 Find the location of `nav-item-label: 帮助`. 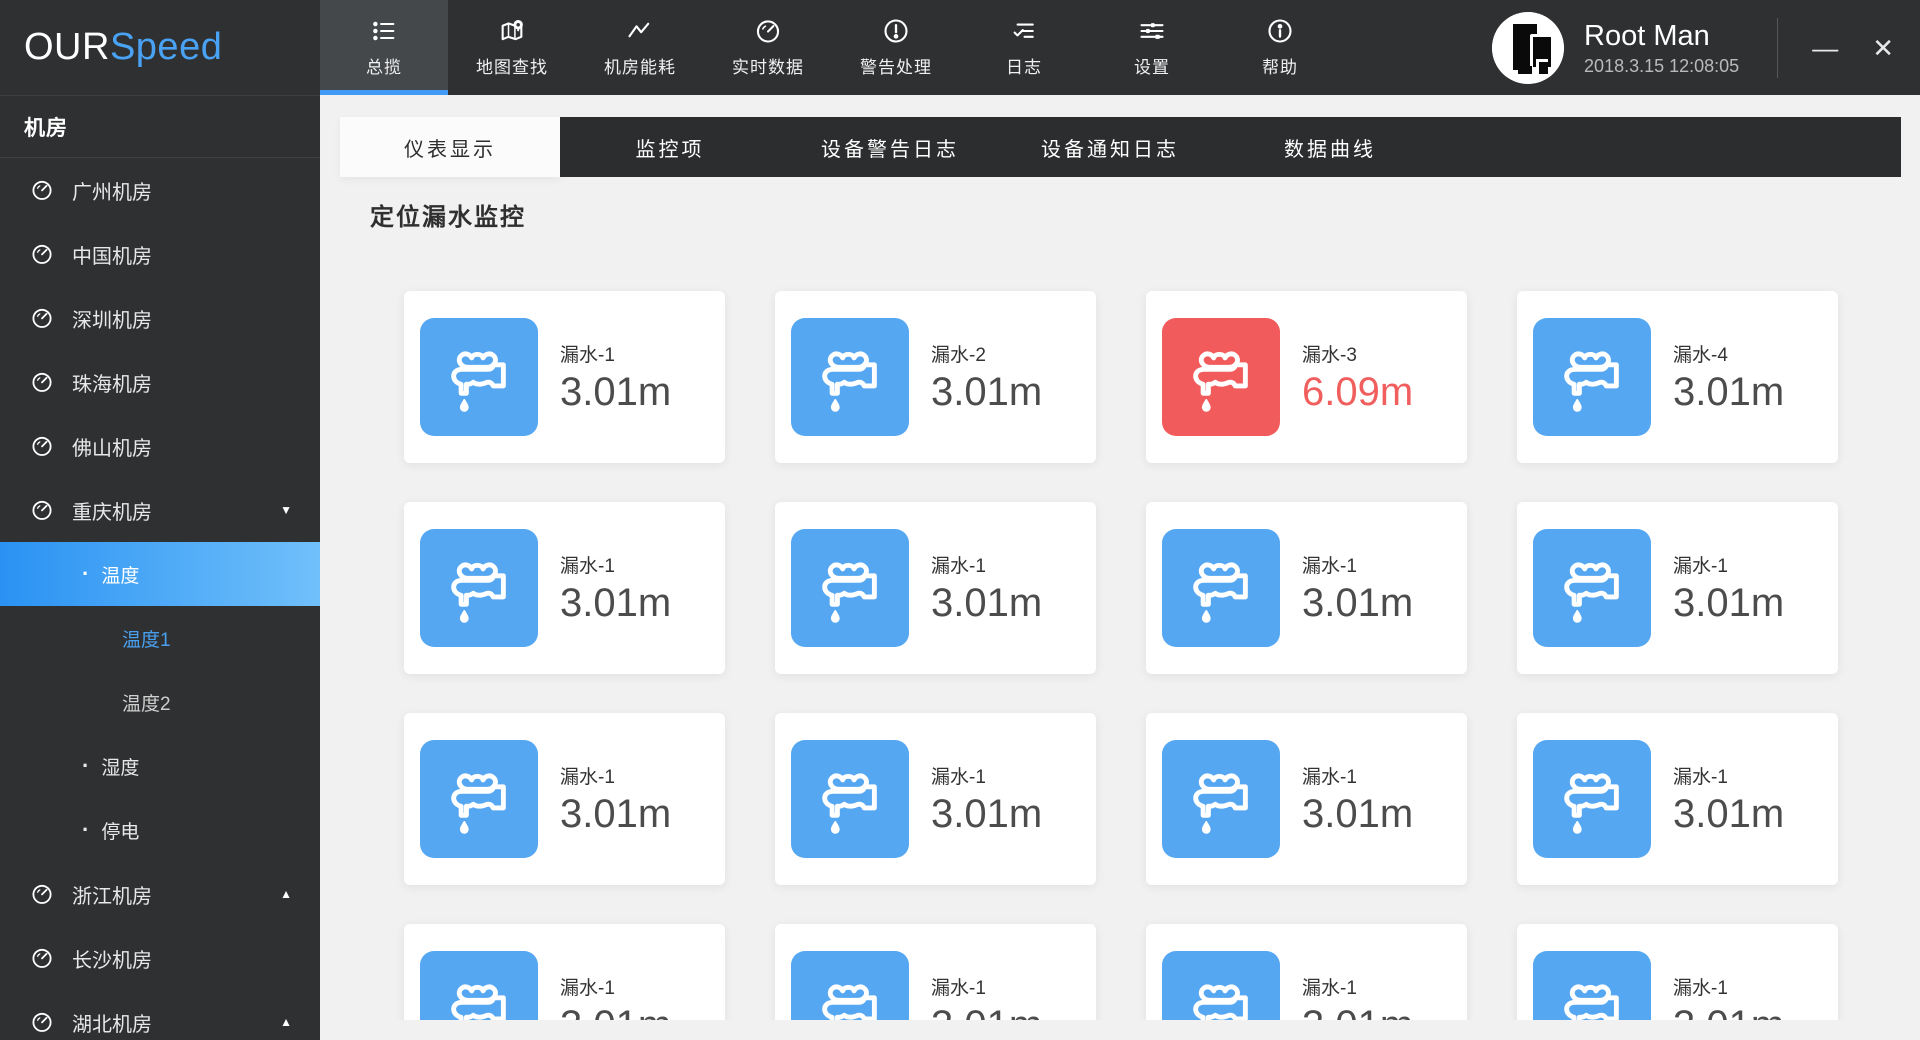

nav-item-label: 帮助 is located at coordinates (1280, 67).